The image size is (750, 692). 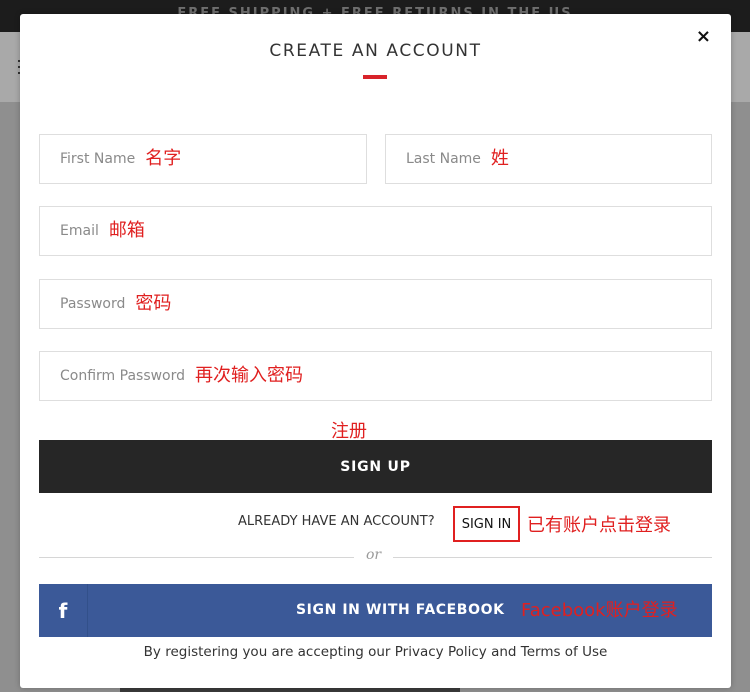 I want to click on facebook-sign-in-button: f SIGN IN WITH FACEBOOK Facebook账户登录, so click(x=375, y=610).